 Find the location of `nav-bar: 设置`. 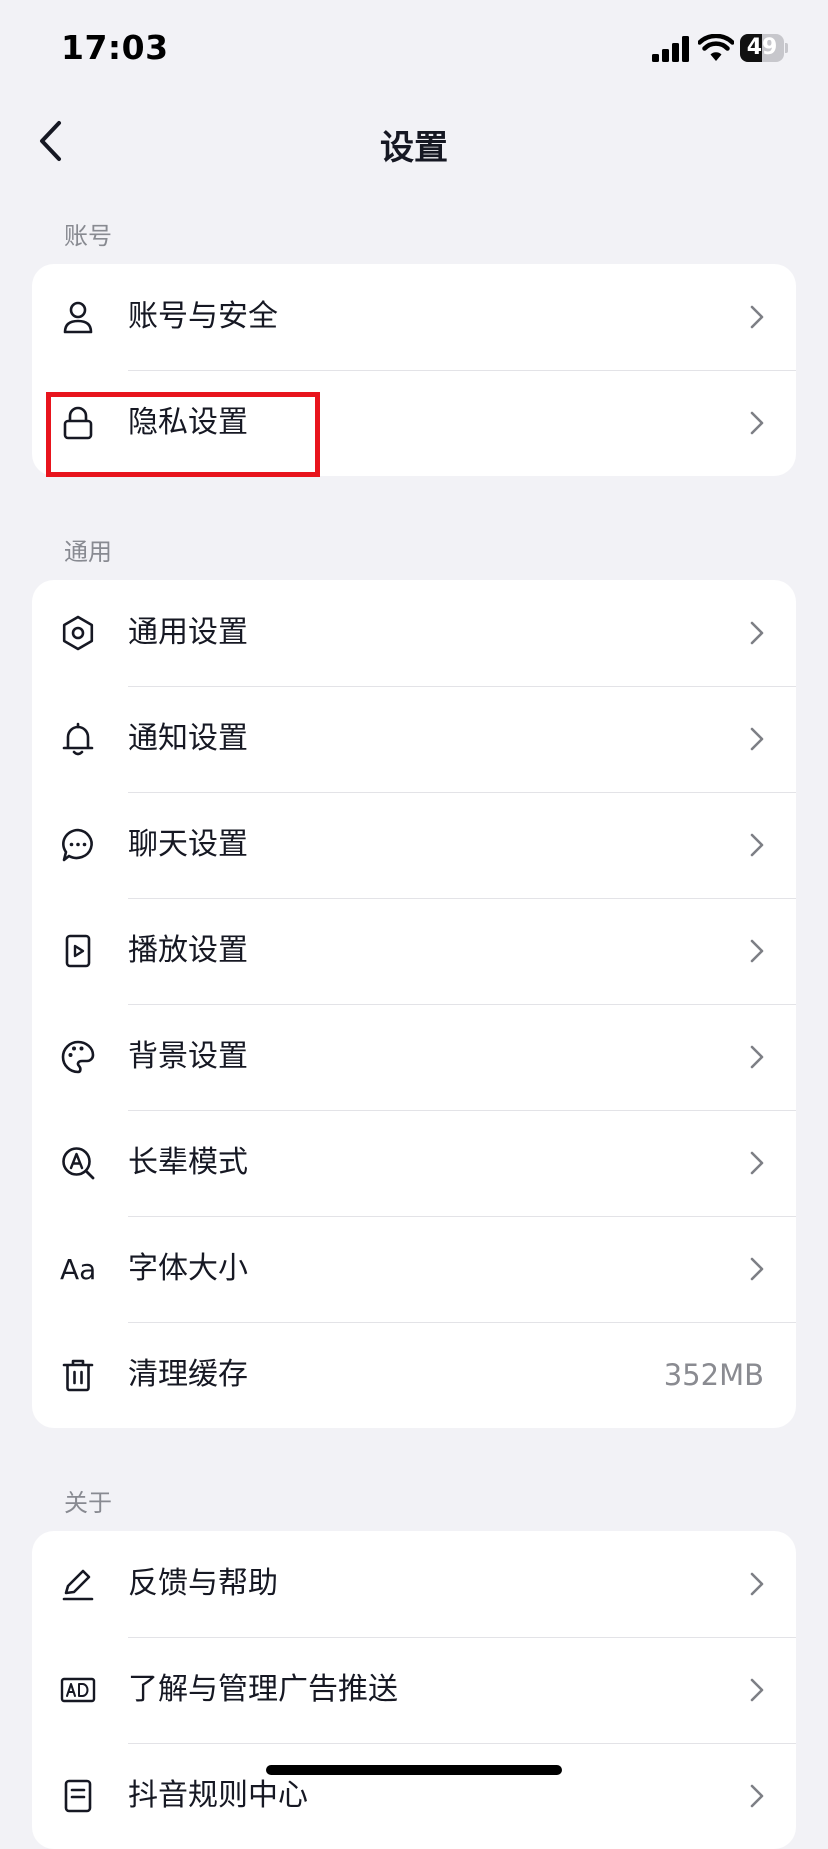

nav-bar: 设置 is located at coordinates (414, 141).